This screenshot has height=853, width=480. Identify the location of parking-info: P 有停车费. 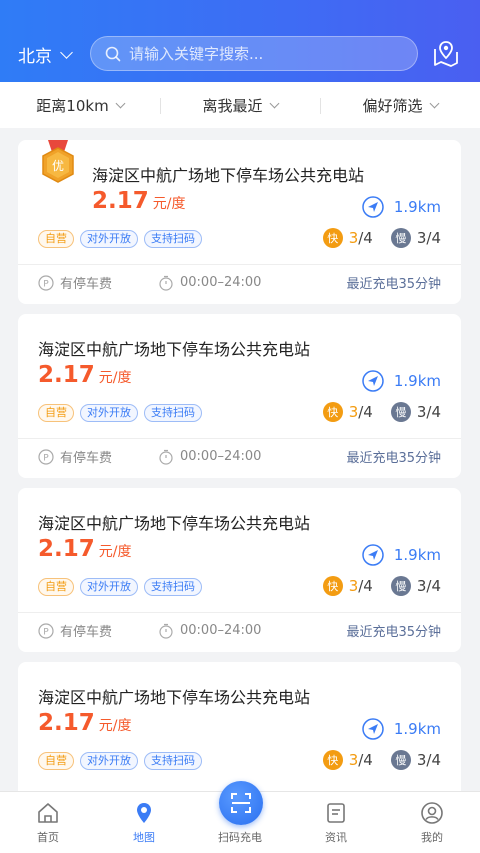
(98, 630).